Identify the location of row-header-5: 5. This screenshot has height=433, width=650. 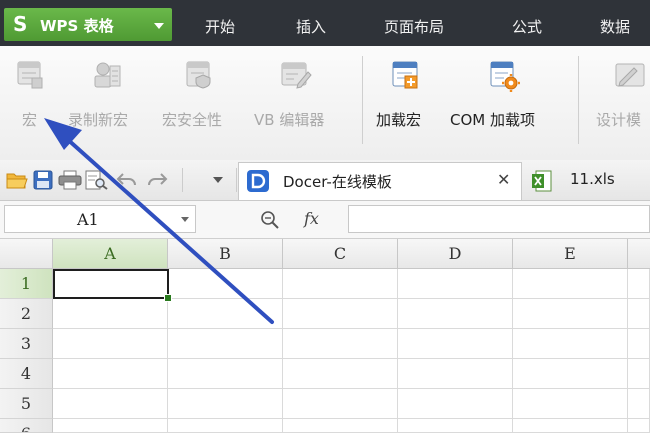
(26, 404).